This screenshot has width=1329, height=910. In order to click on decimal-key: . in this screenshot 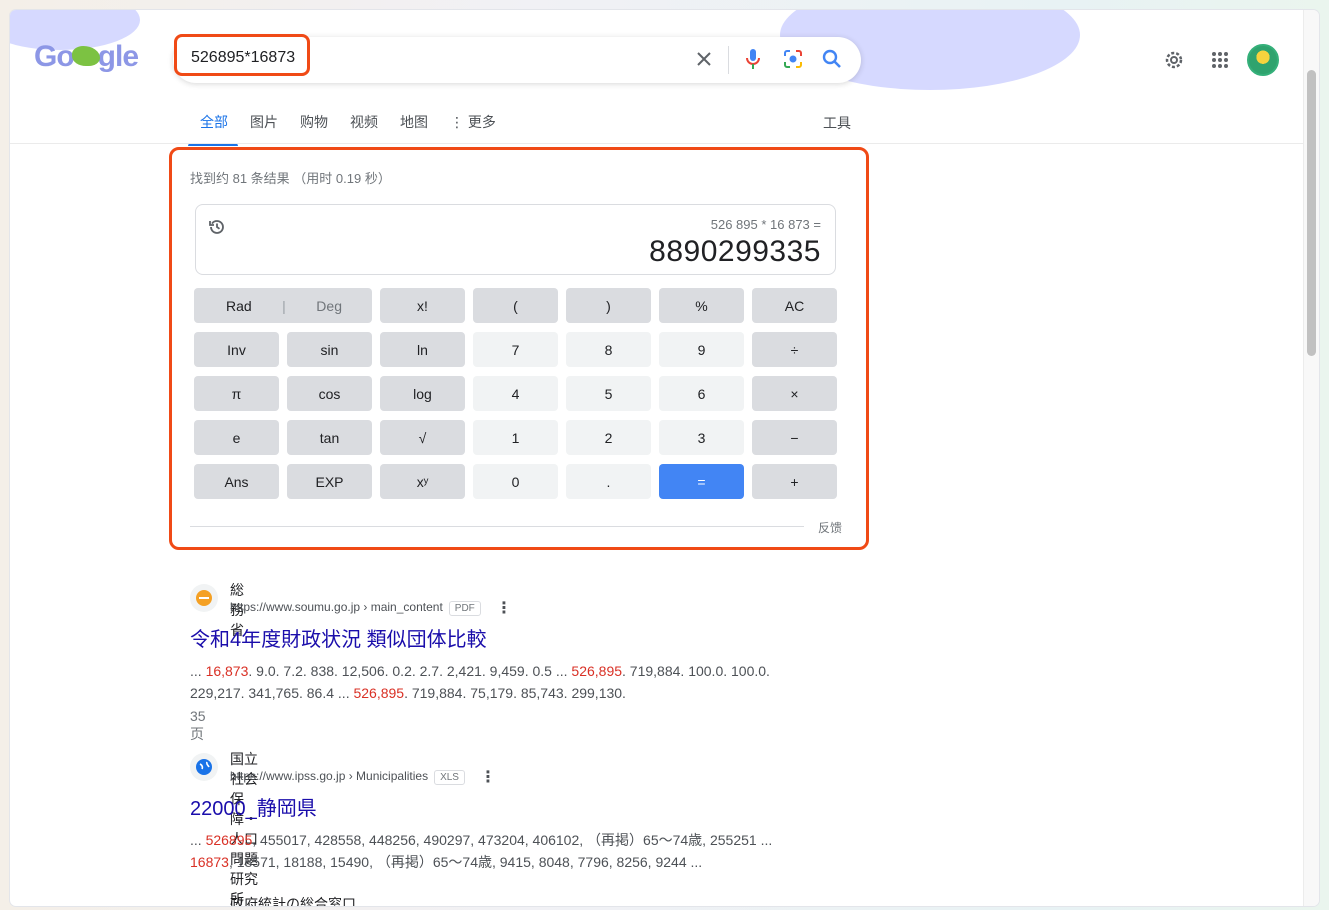, I will do `click(608, 481)`.